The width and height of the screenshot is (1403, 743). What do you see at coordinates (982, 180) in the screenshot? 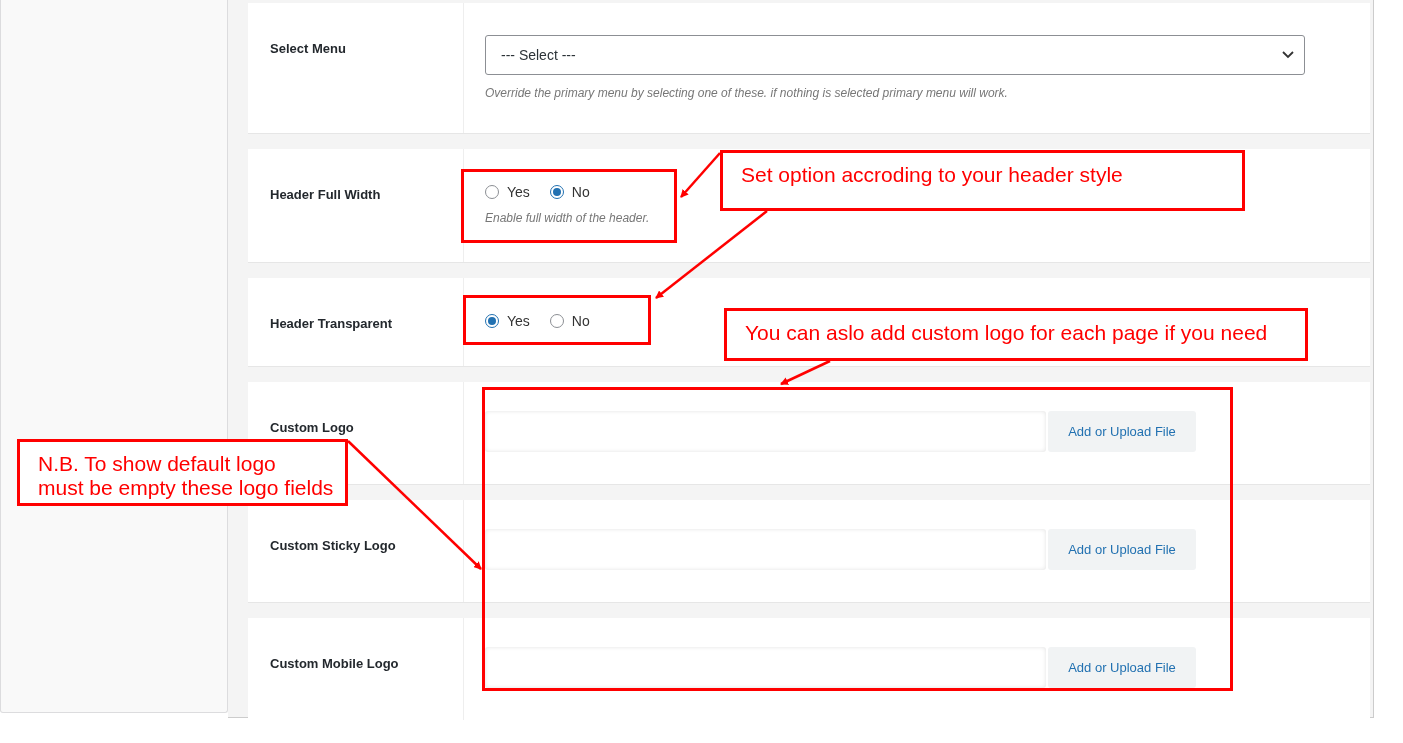
I see `annotation-note: Set option accroding to your header style` at bounding box center [982, 180].